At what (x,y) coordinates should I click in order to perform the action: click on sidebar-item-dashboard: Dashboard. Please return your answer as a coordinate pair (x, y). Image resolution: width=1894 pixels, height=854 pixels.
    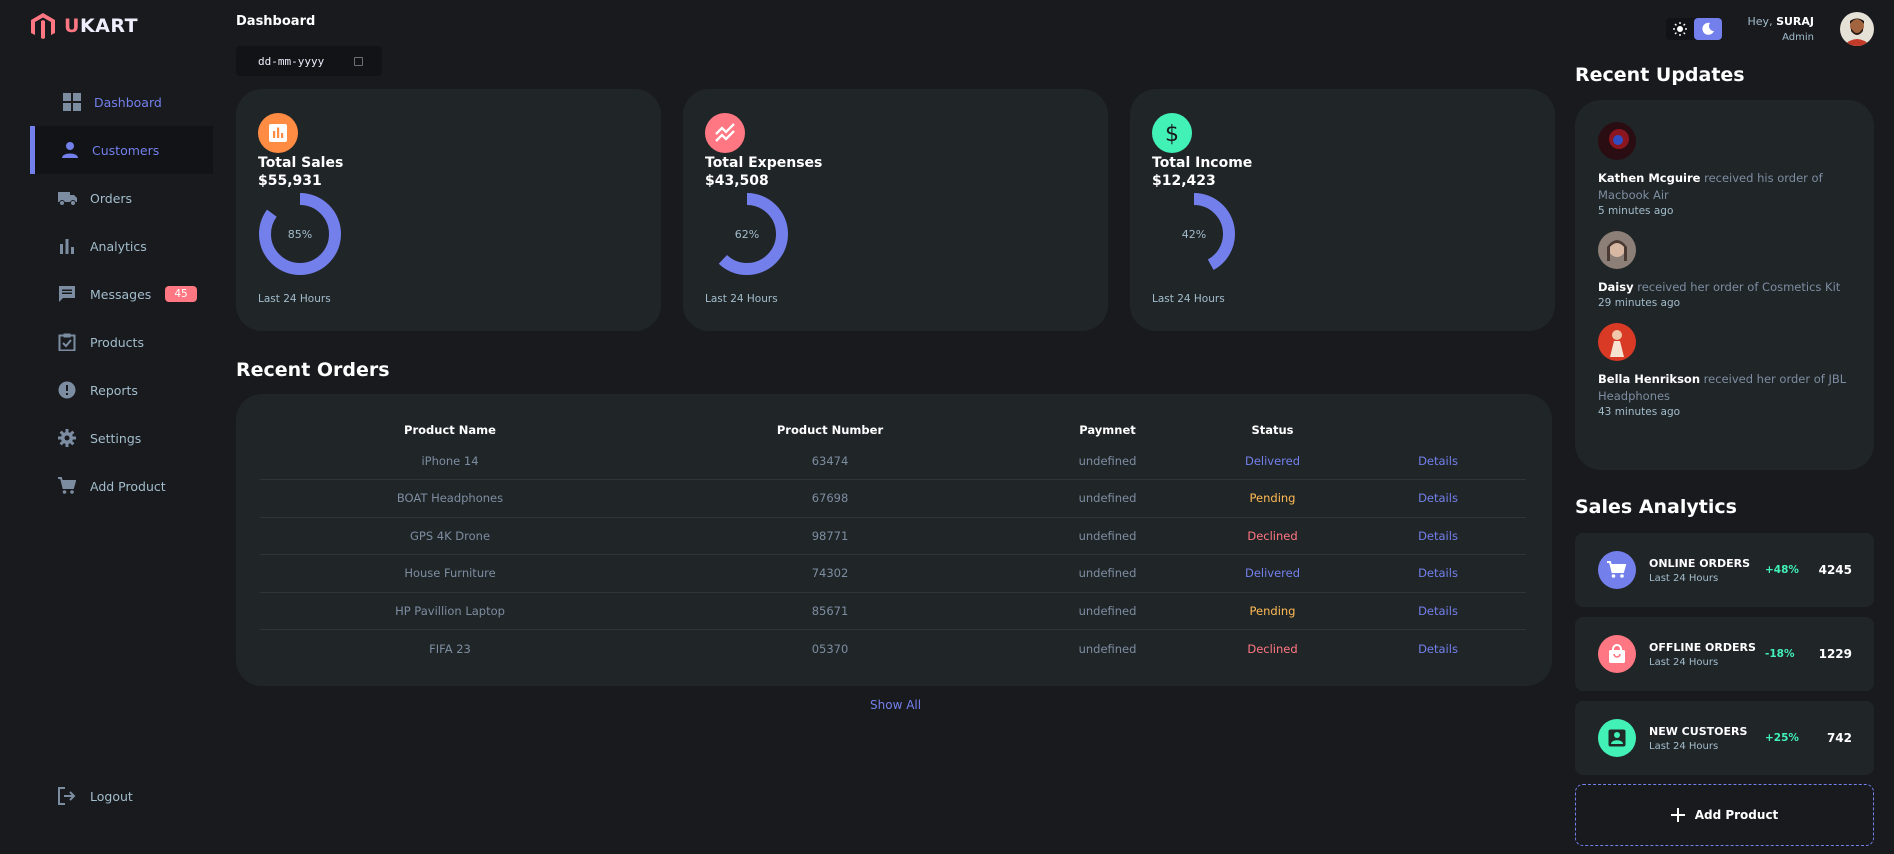
    Looking at the image, I should click on (106, 102).